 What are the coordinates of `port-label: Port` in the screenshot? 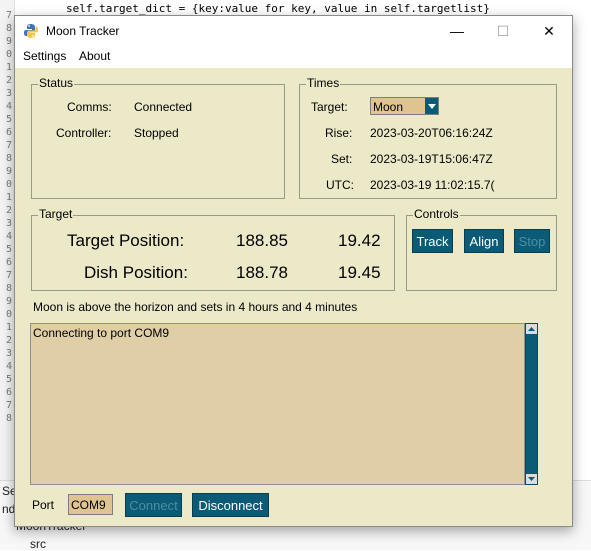 It's located at (43, 505).